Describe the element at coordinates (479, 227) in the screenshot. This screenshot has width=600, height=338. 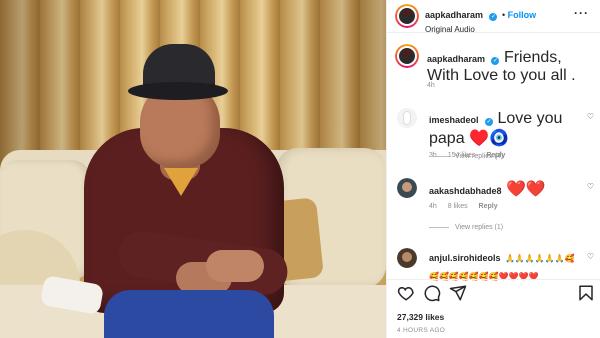
I see `view-replies-label: View replies (1)` at that location.